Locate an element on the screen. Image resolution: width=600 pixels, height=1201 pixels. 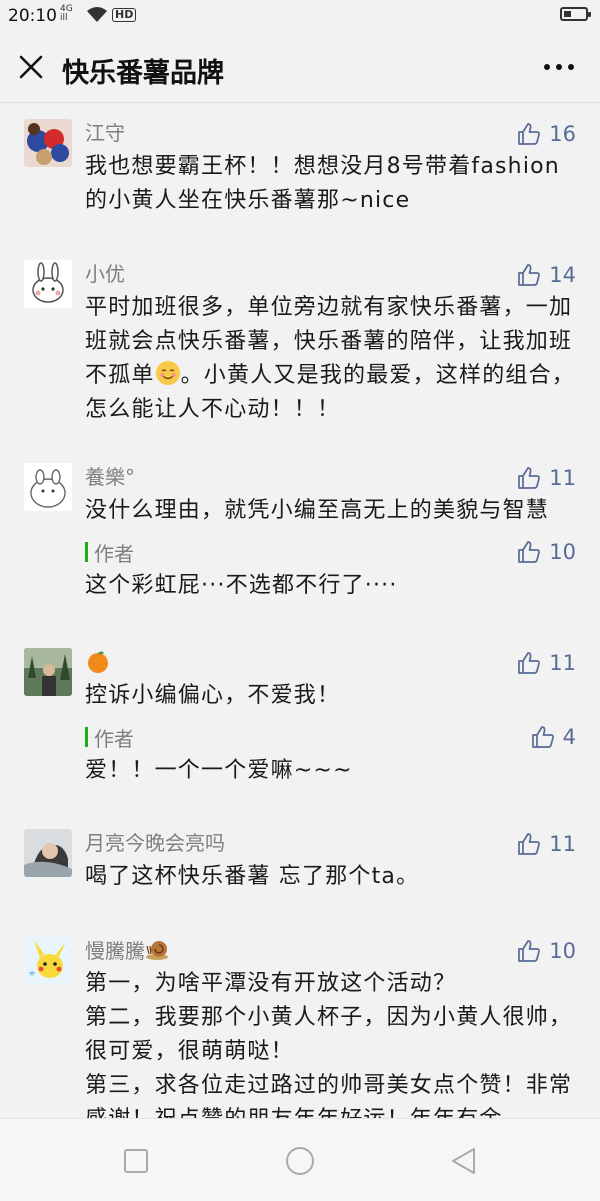
battery-level is located at coordinates (567, 14).